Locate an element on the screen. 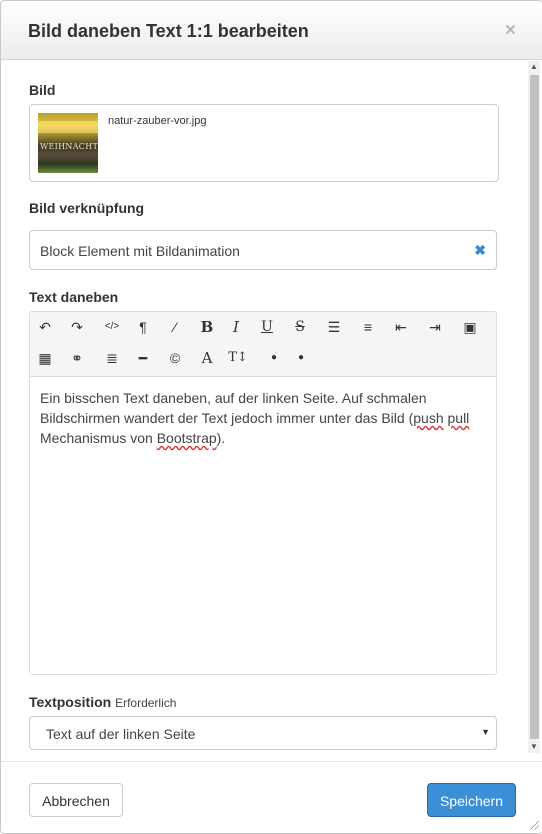 The width and height of the screenshot is (542, 834). underline-icon: U is located at coordinates (267, 327).